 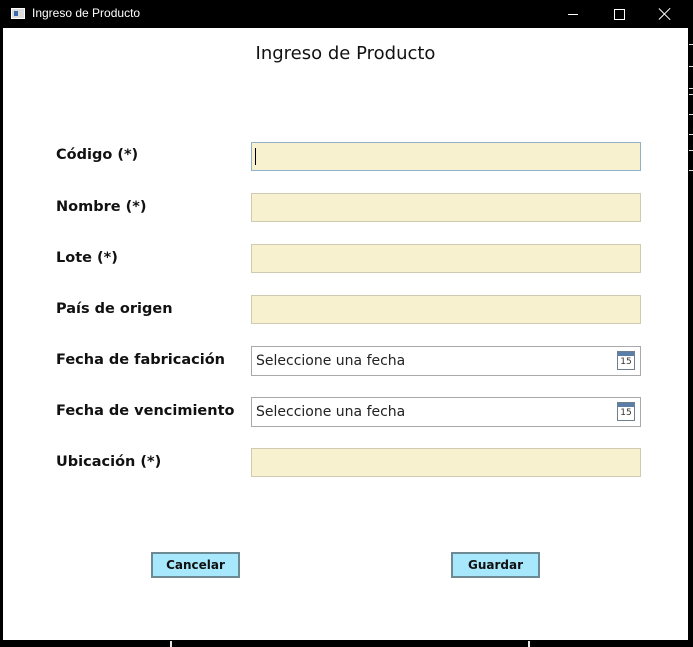 What do you see at coordinates (495, 565) in the screenshot?
I see `save-button: Guardar` at bounding box center [495, 565].